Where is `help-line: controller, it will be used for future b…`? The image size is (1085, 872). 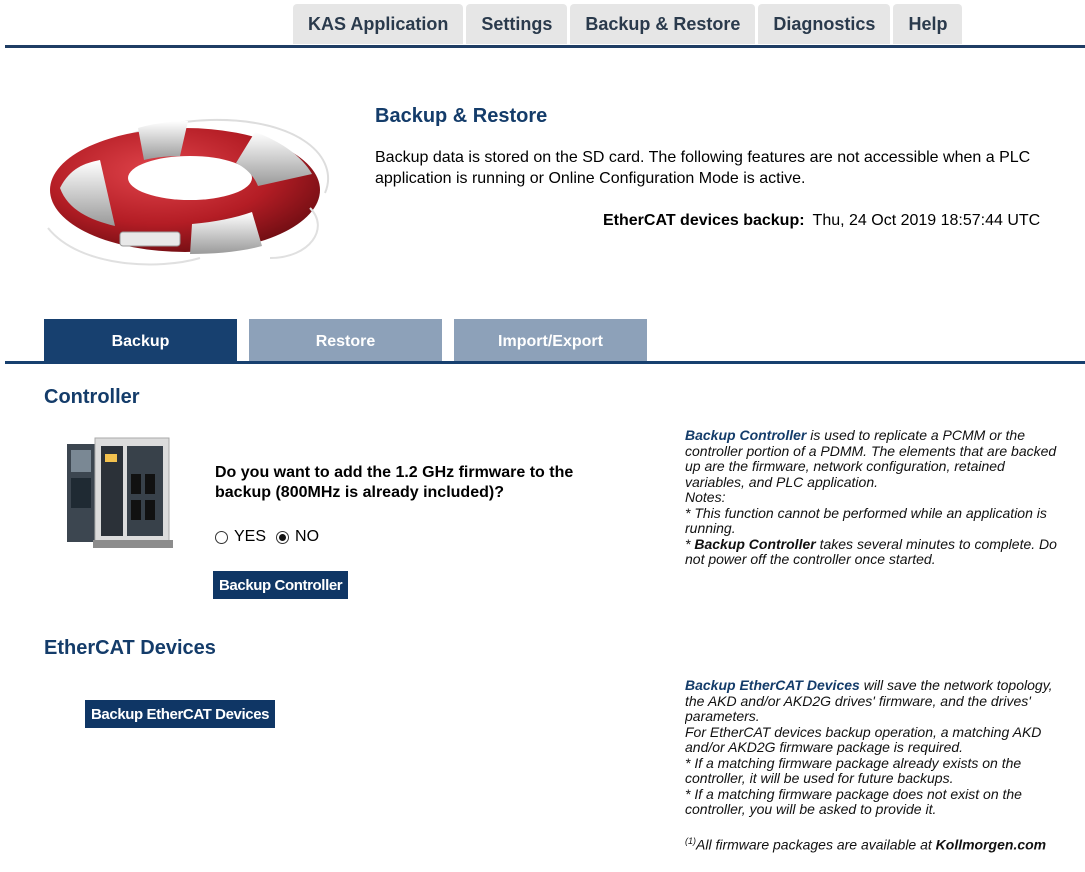
help-line: controller, it will be used for future b… is located at coordinates (819, 778).